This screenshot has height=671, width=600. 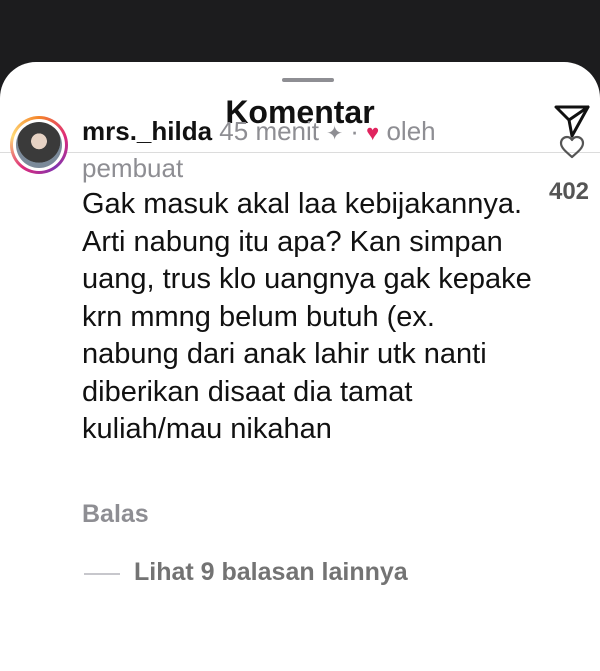 I want to click on creator-heart-icon: ♥, so click(x=373, y=132).